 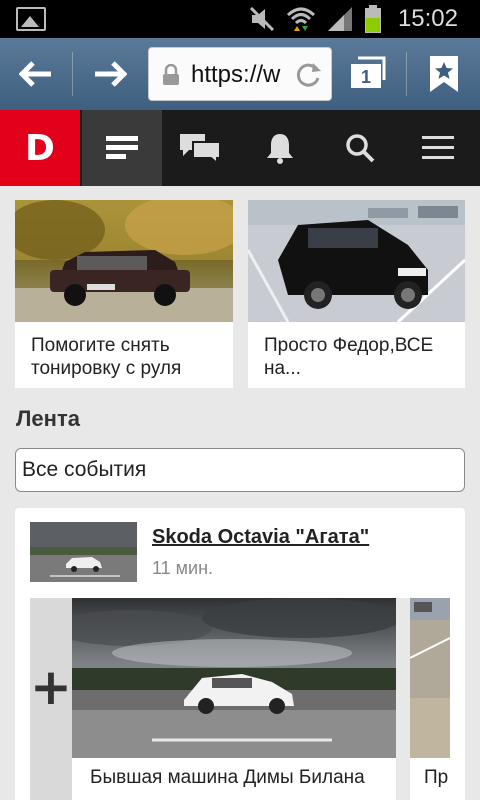 I want to click on site-logo: D, so click(x=40, y=148).